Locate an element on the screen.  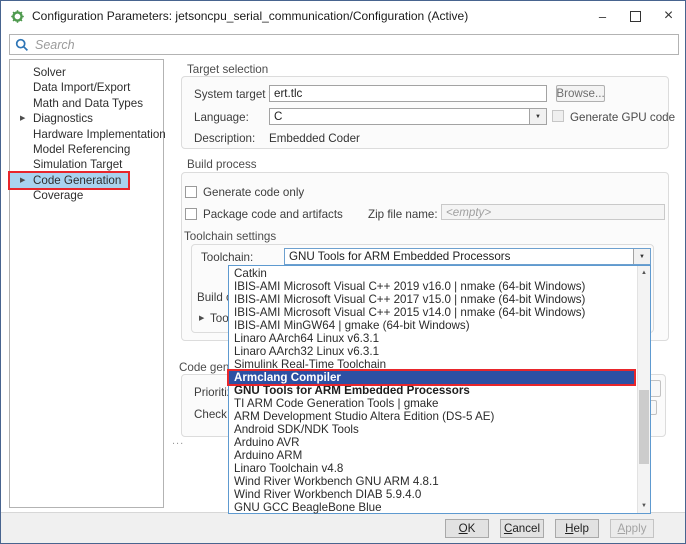
dropdown-item-android-sdk-ndk-tools: Android SDK/NDK Tools is located at coordinates (439, 429).